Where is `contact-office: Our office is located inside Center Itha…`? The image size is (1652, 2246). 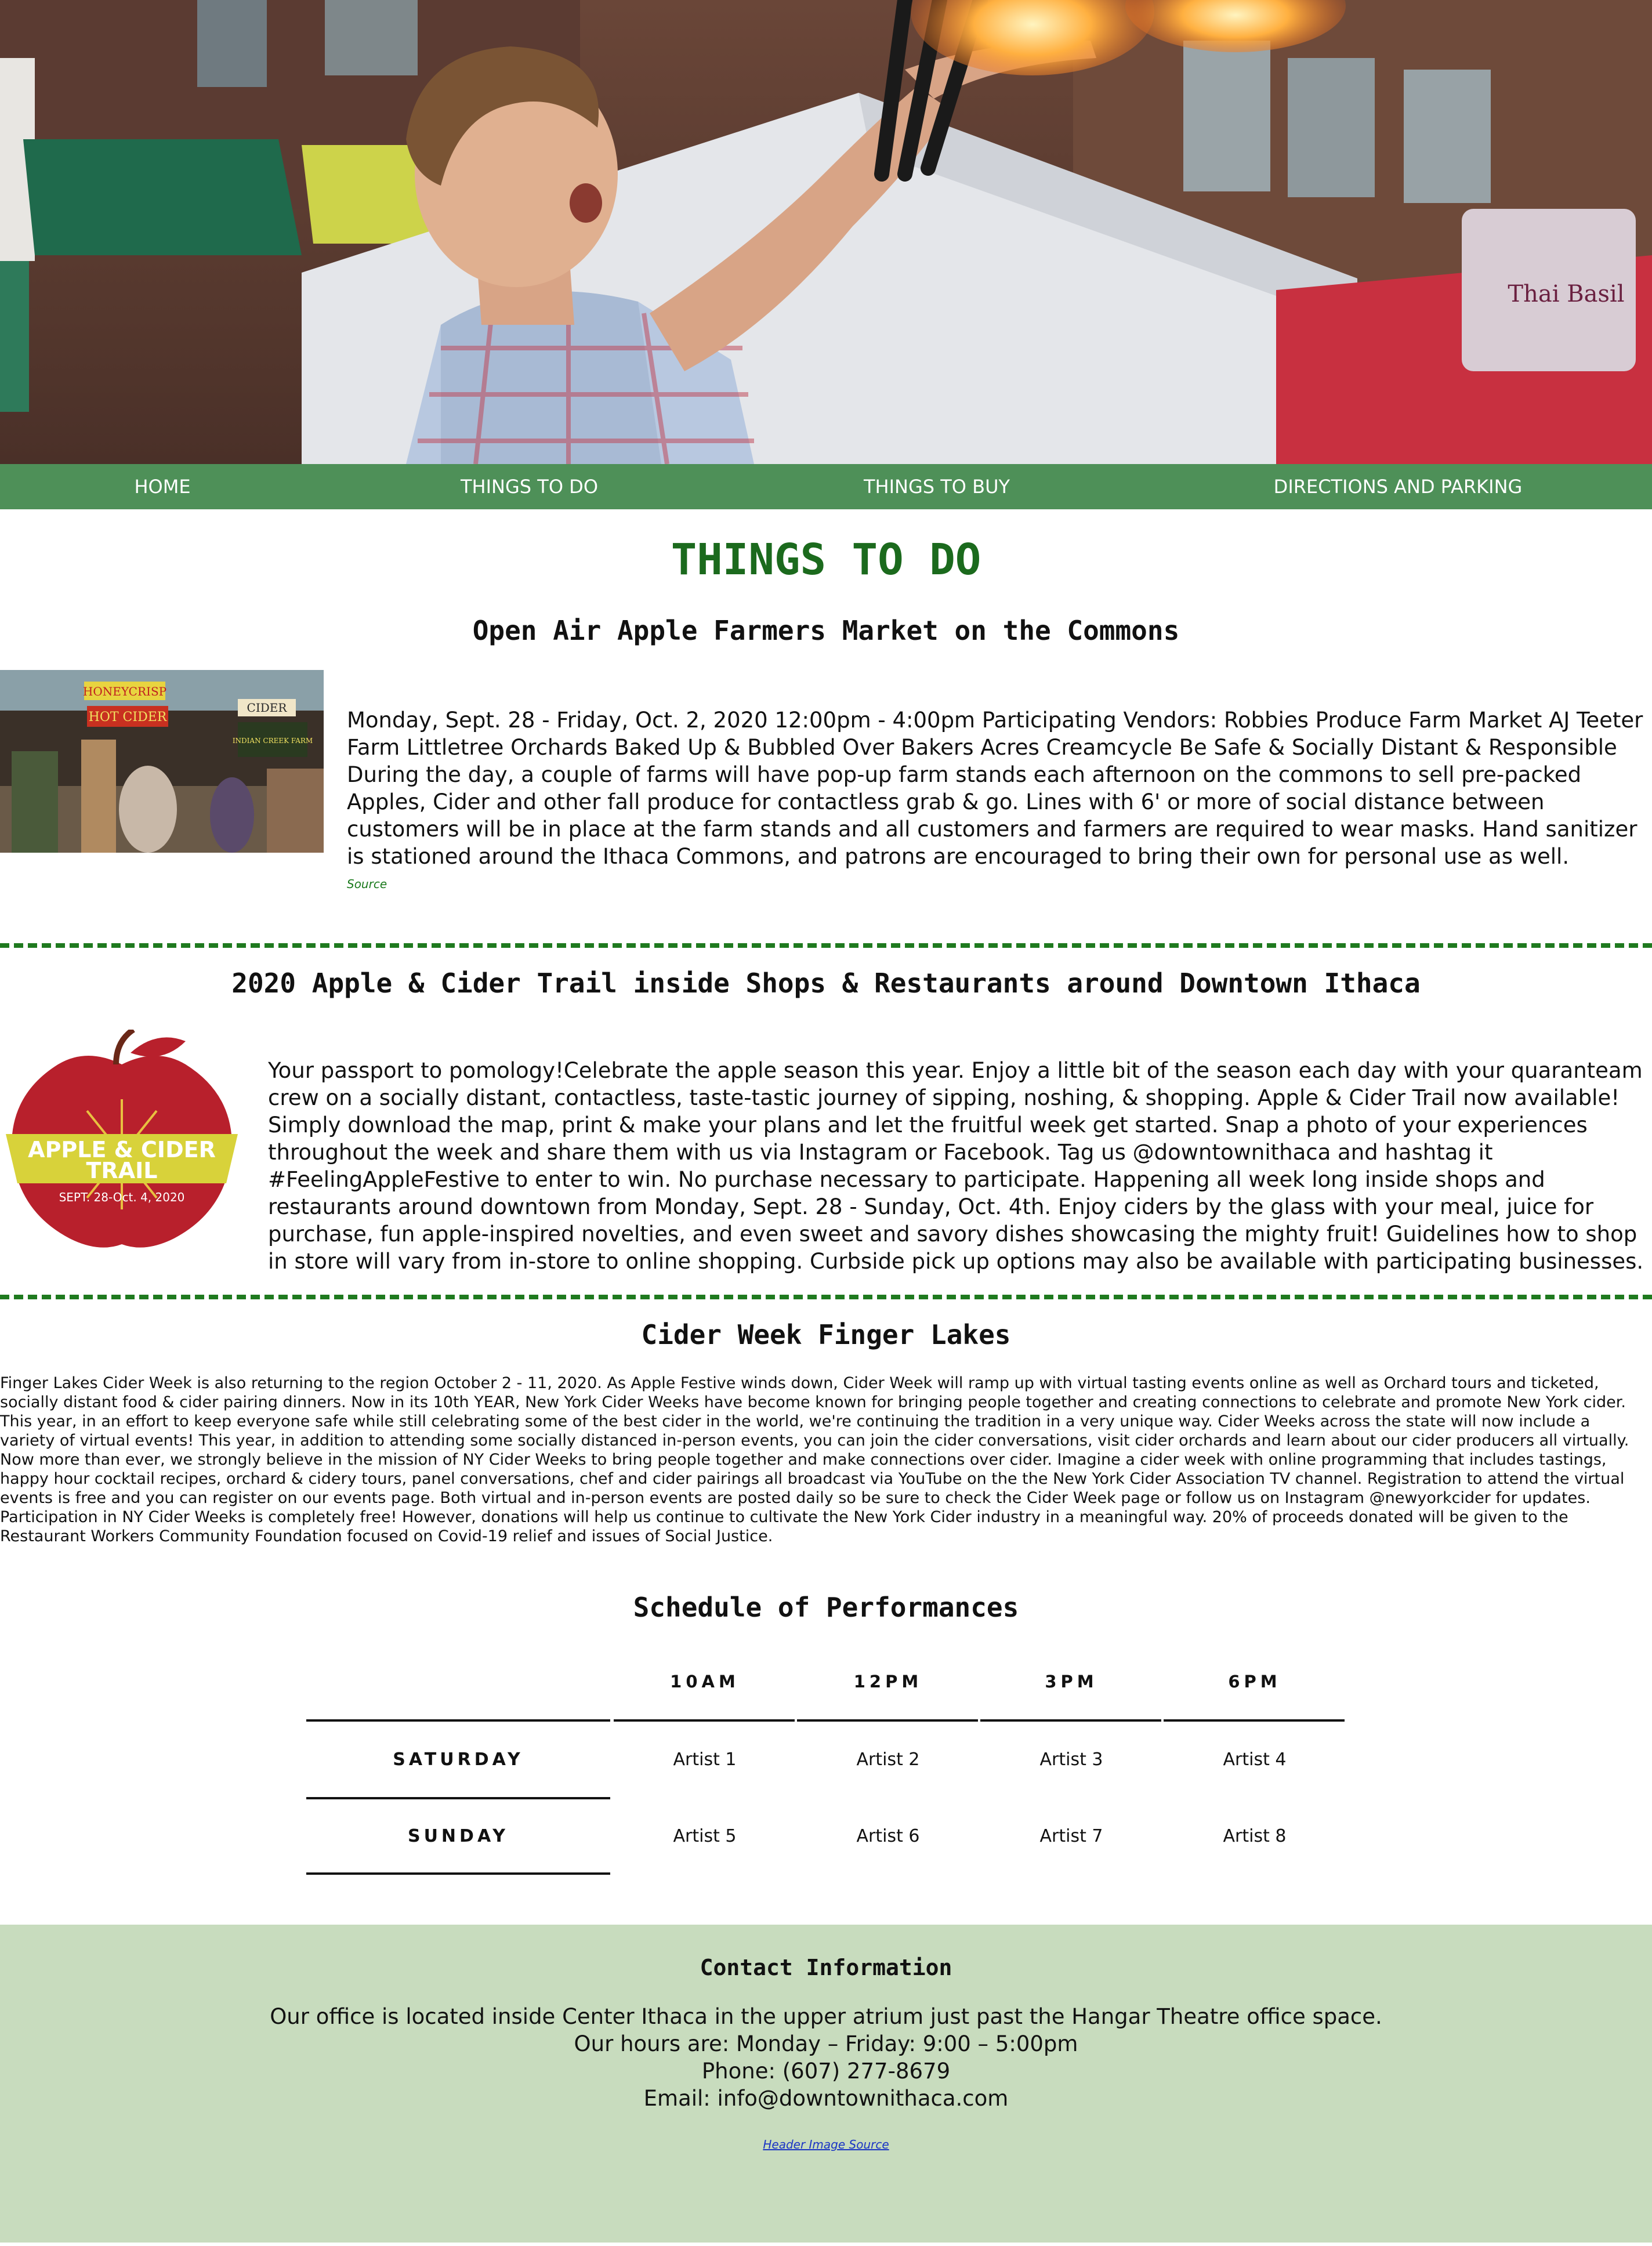
contact-office: Our office is located inside Center Itha… is located at coordinates (826, 2016).